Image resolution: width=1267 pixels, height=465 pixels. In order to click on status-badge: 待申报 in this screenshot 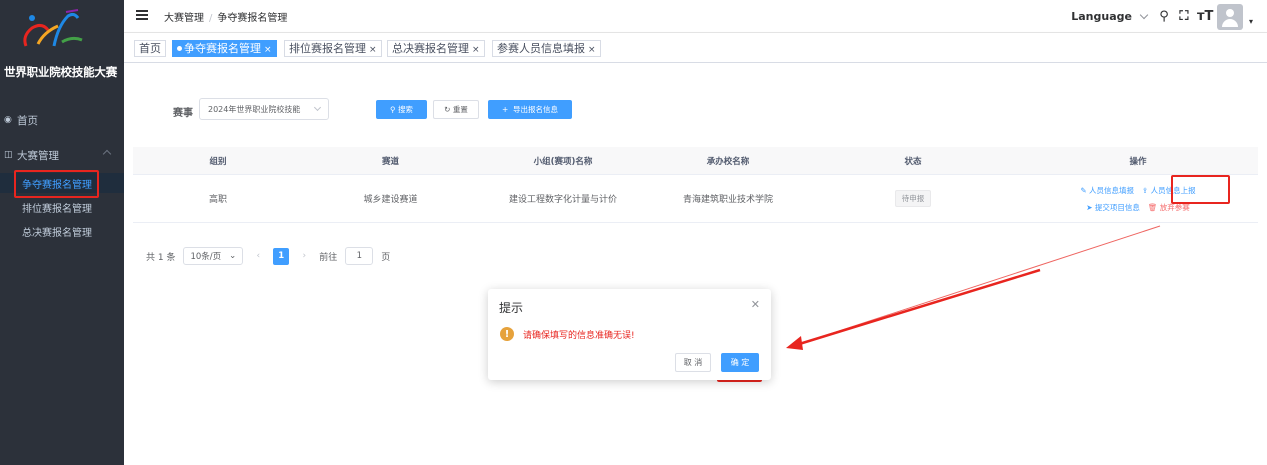, I will do `click(913, 198)`.